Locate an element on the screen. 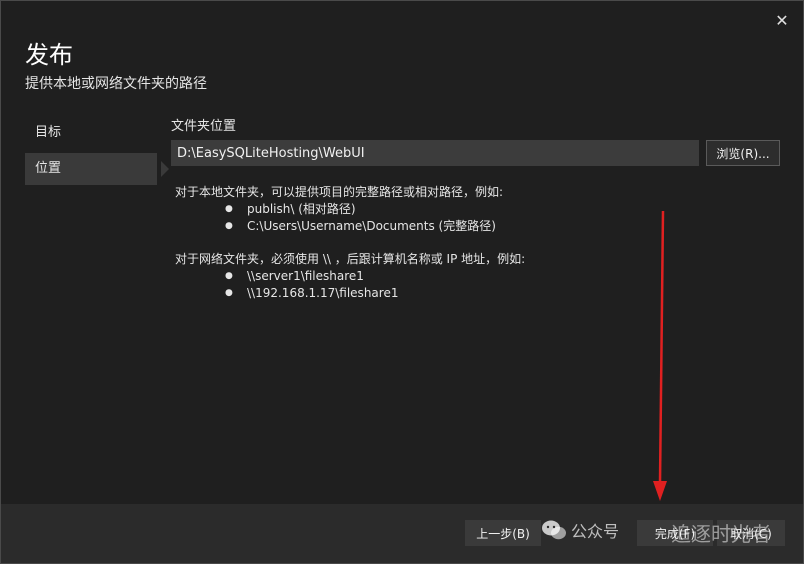 The width and height of the screenshot is (804, 564). previous-button: 上一步(B) is located at coordinates (503, 533).